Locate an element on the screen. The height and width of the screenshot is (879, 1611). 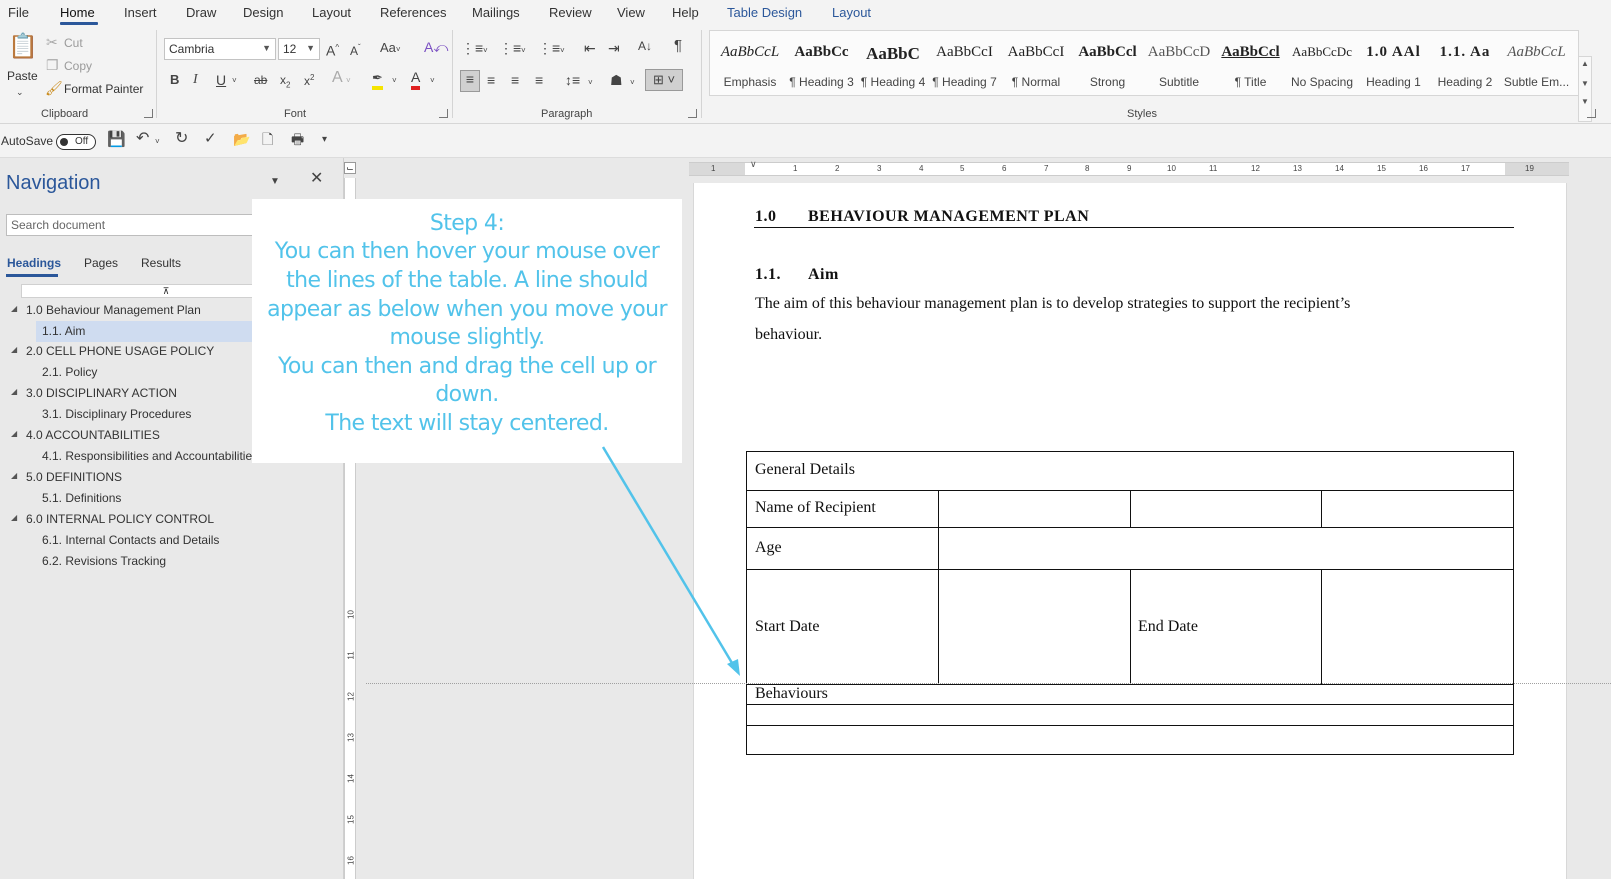
nav-heading-item: ◢ 6.0 INTERNAL POLICY CONTROL is located at coordinates (112, 519).